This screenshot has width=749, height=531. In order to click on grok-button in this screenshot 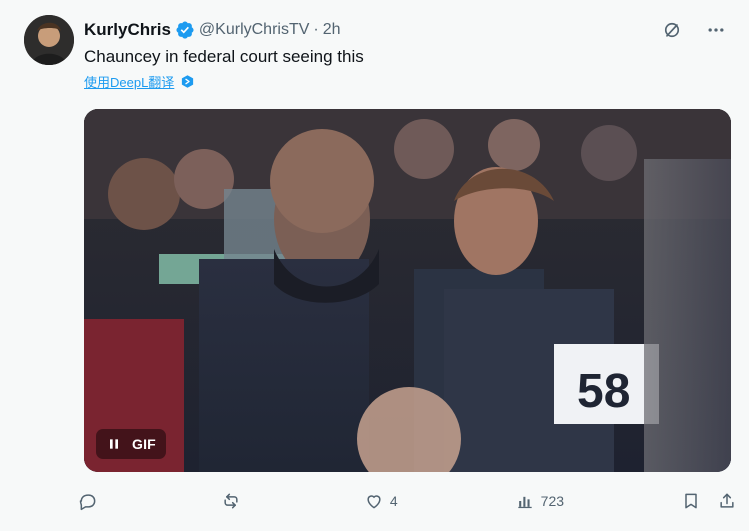, I will do `click(672, 30)`.